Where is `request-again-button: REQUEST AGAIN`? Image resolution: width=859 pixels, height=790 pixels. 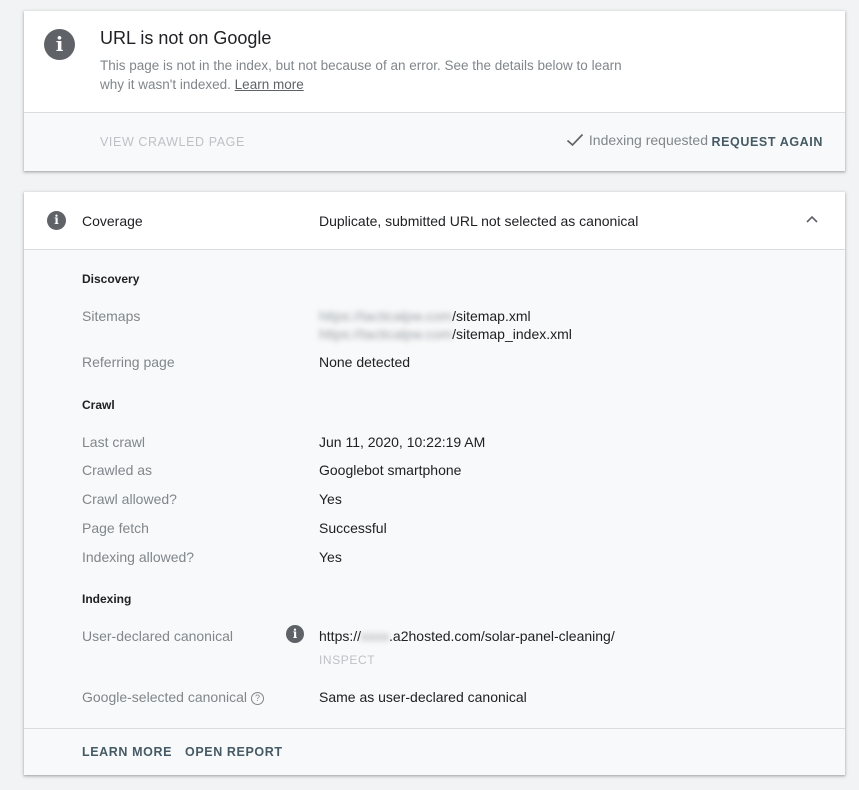 request-again-button: REQUEST AGAIN is located at coordinates (767, 142).